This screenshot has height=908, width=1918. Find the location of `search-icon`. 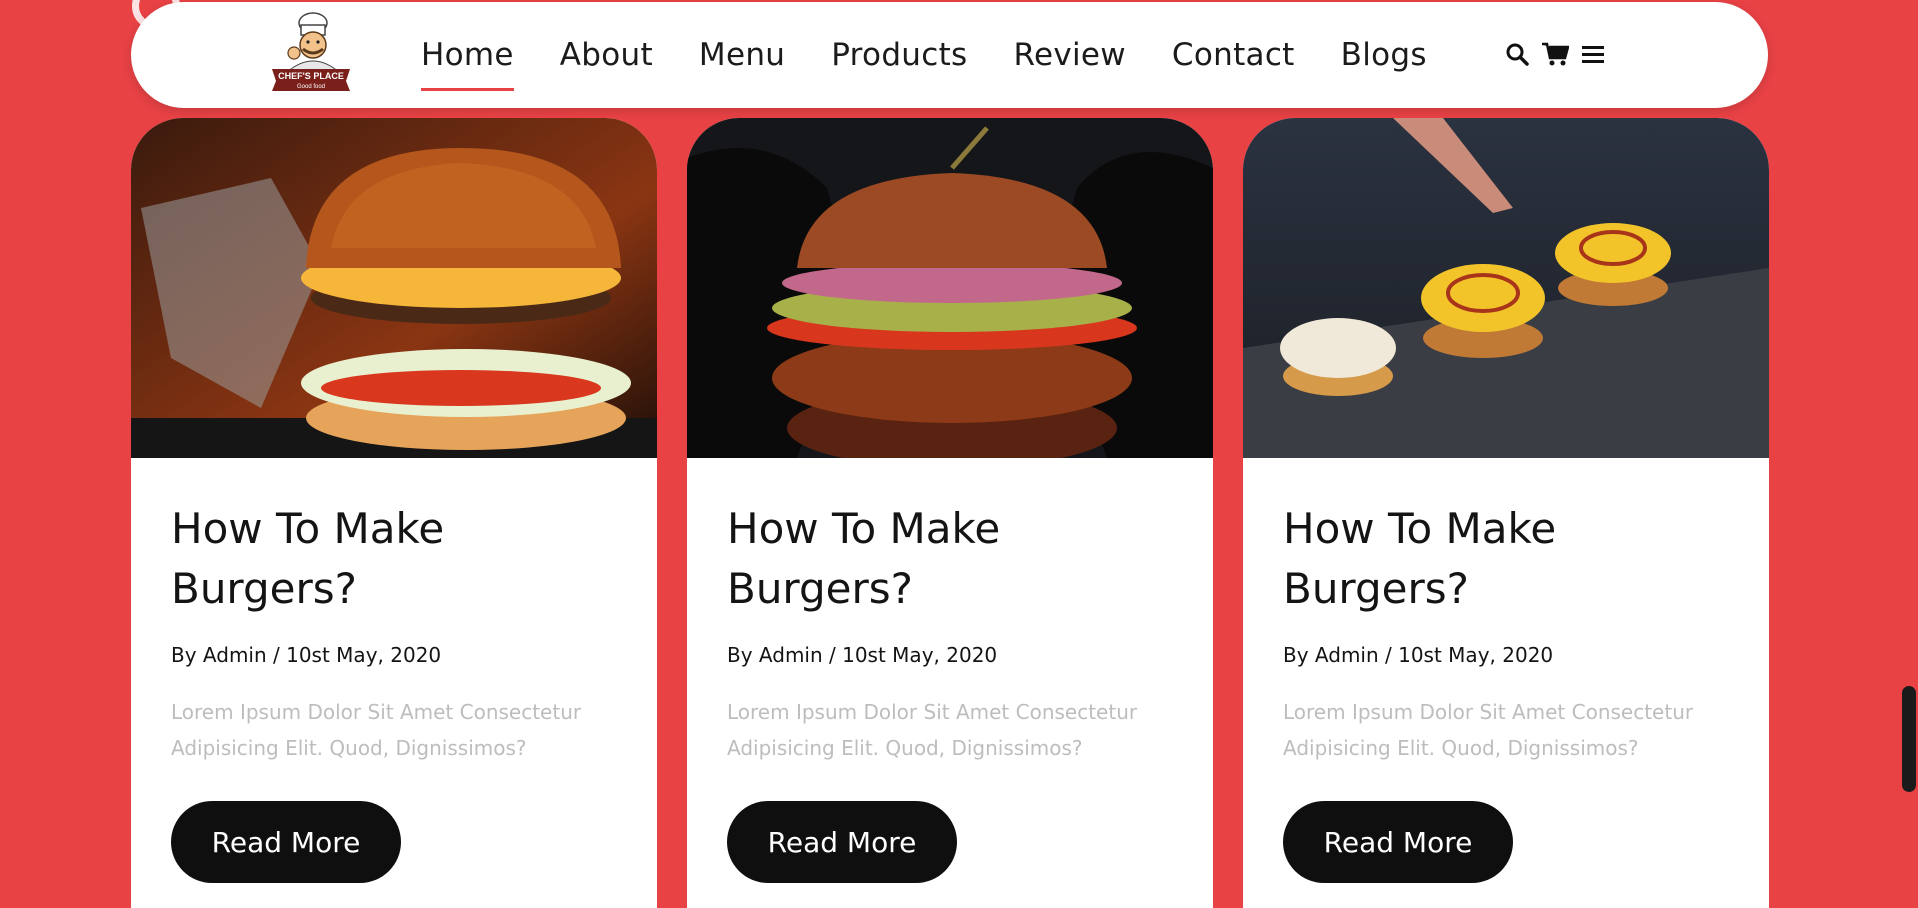

search-icon is located at coordinates (1517, 54).